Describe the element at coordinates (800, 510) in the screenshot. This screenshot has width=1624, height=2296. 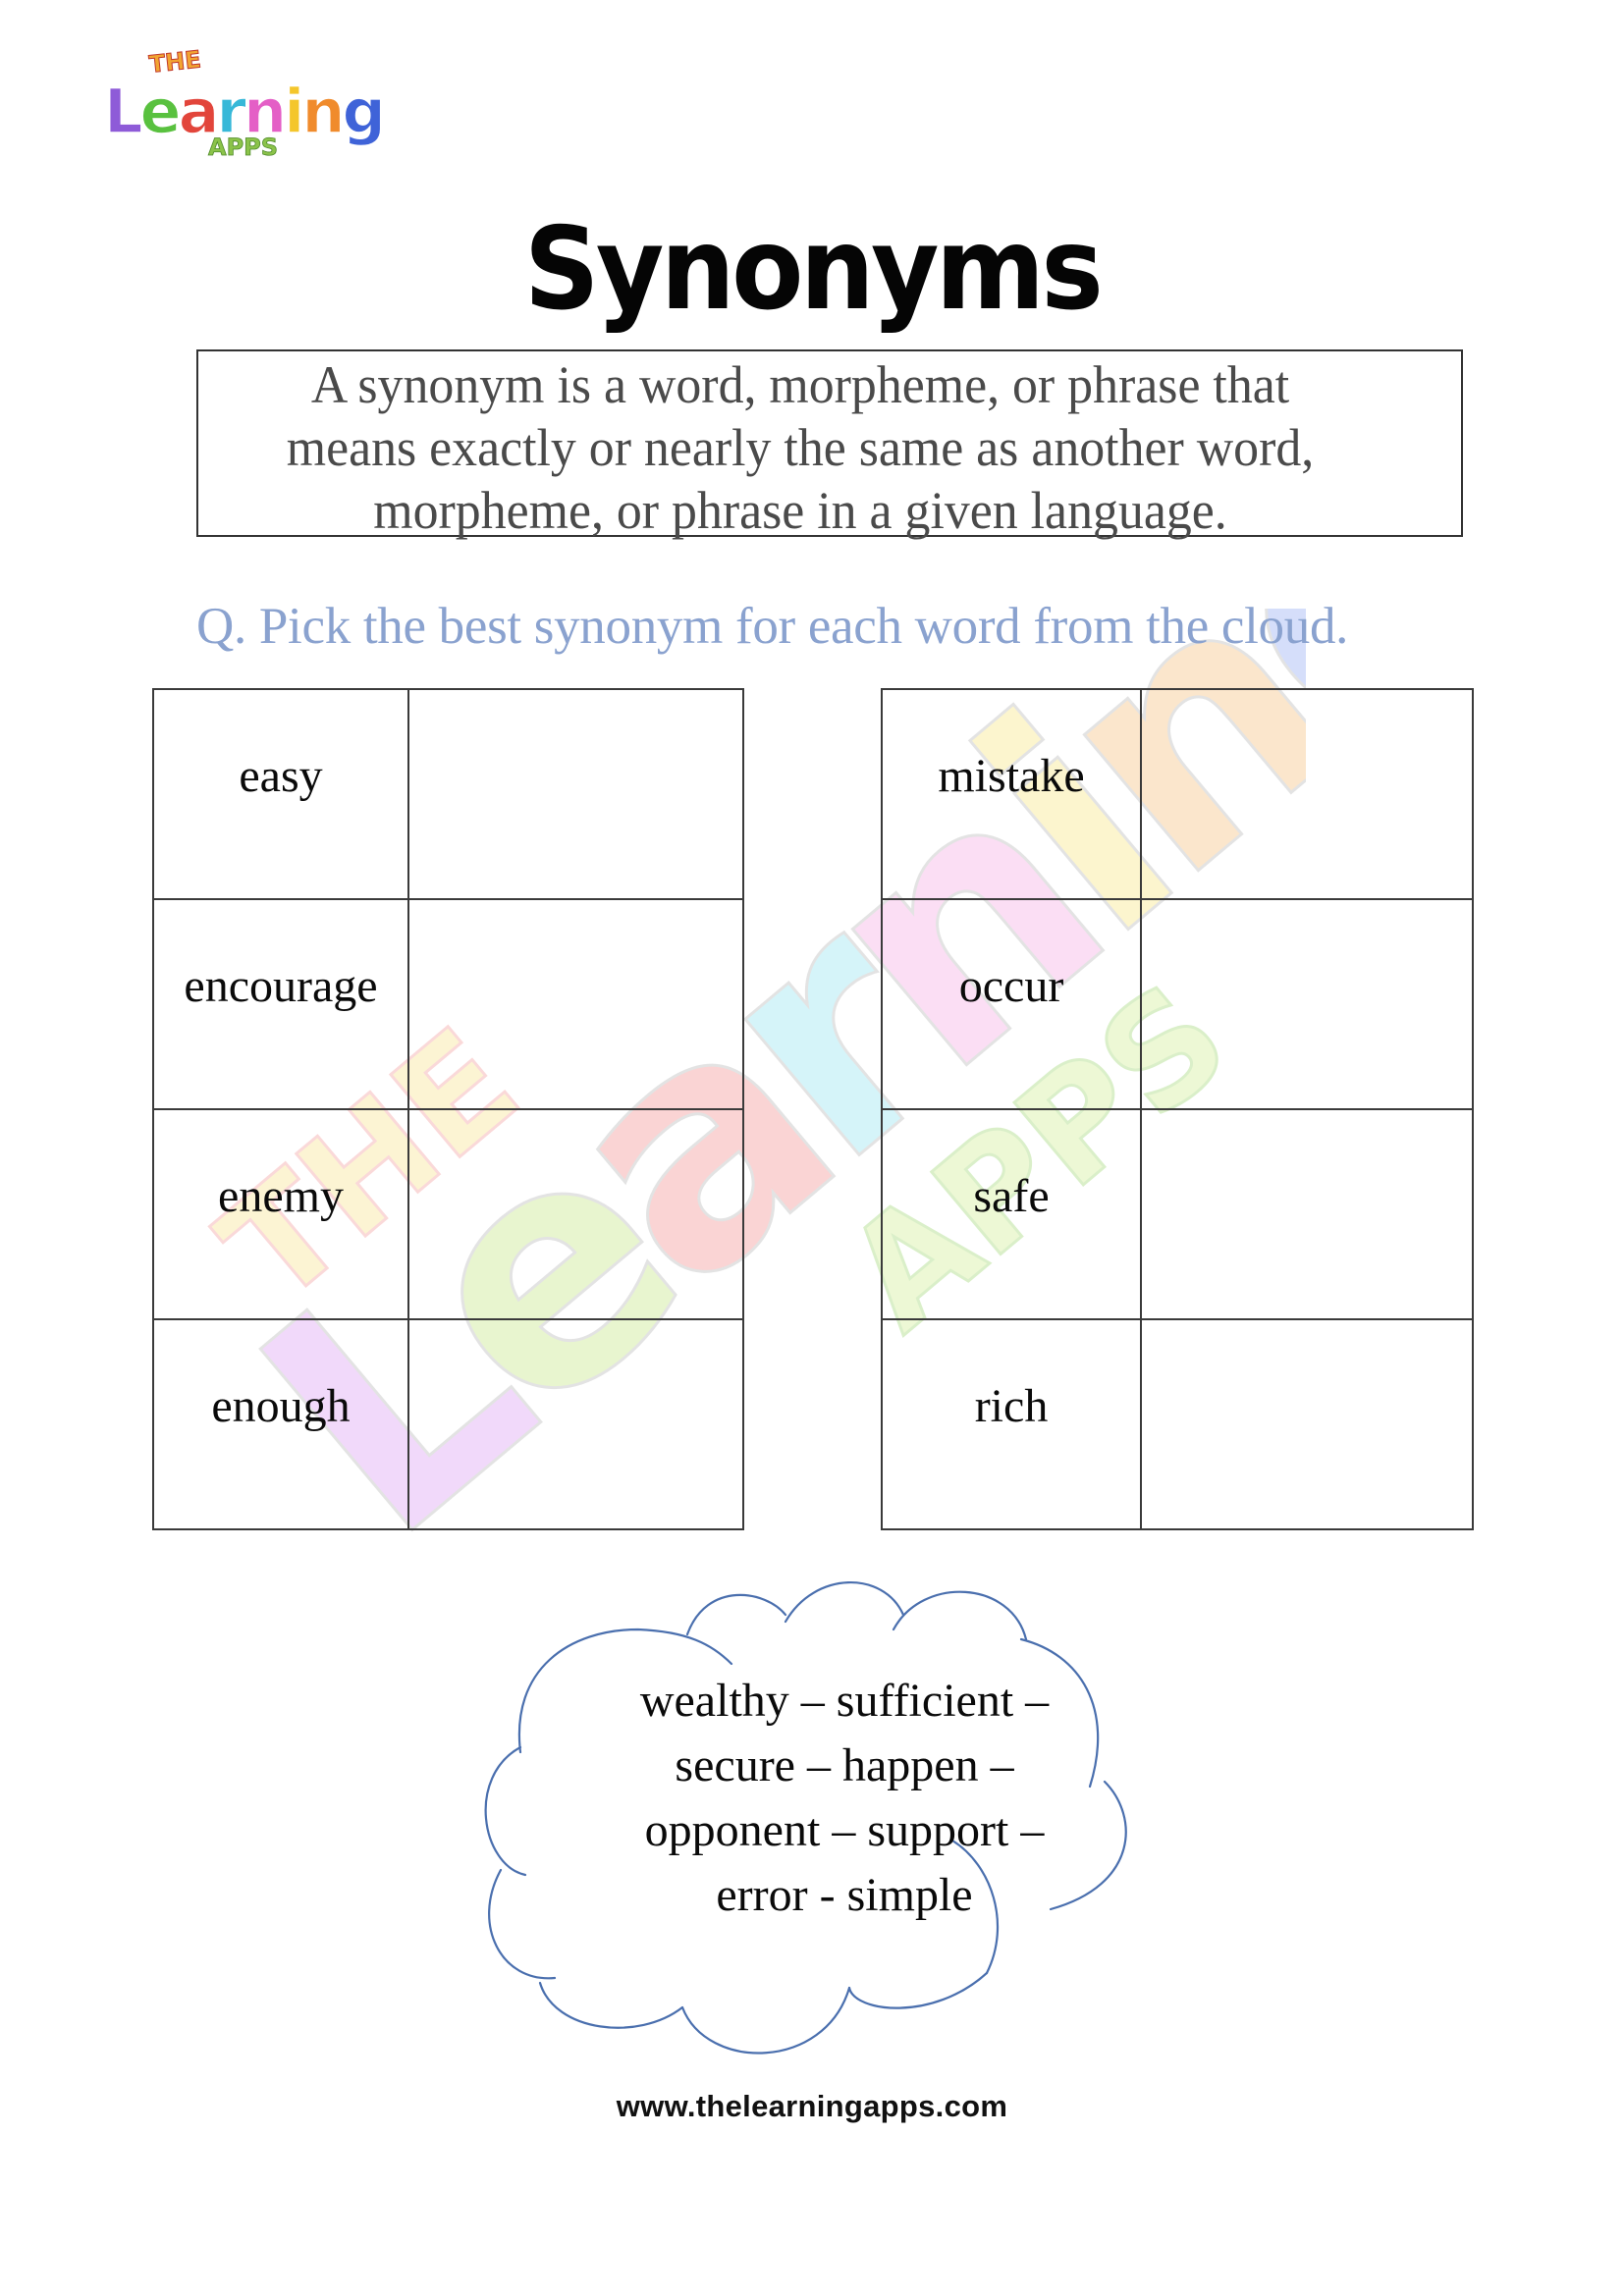
I see `definition-line: morpheme, or phrase in a given language.` at that location.